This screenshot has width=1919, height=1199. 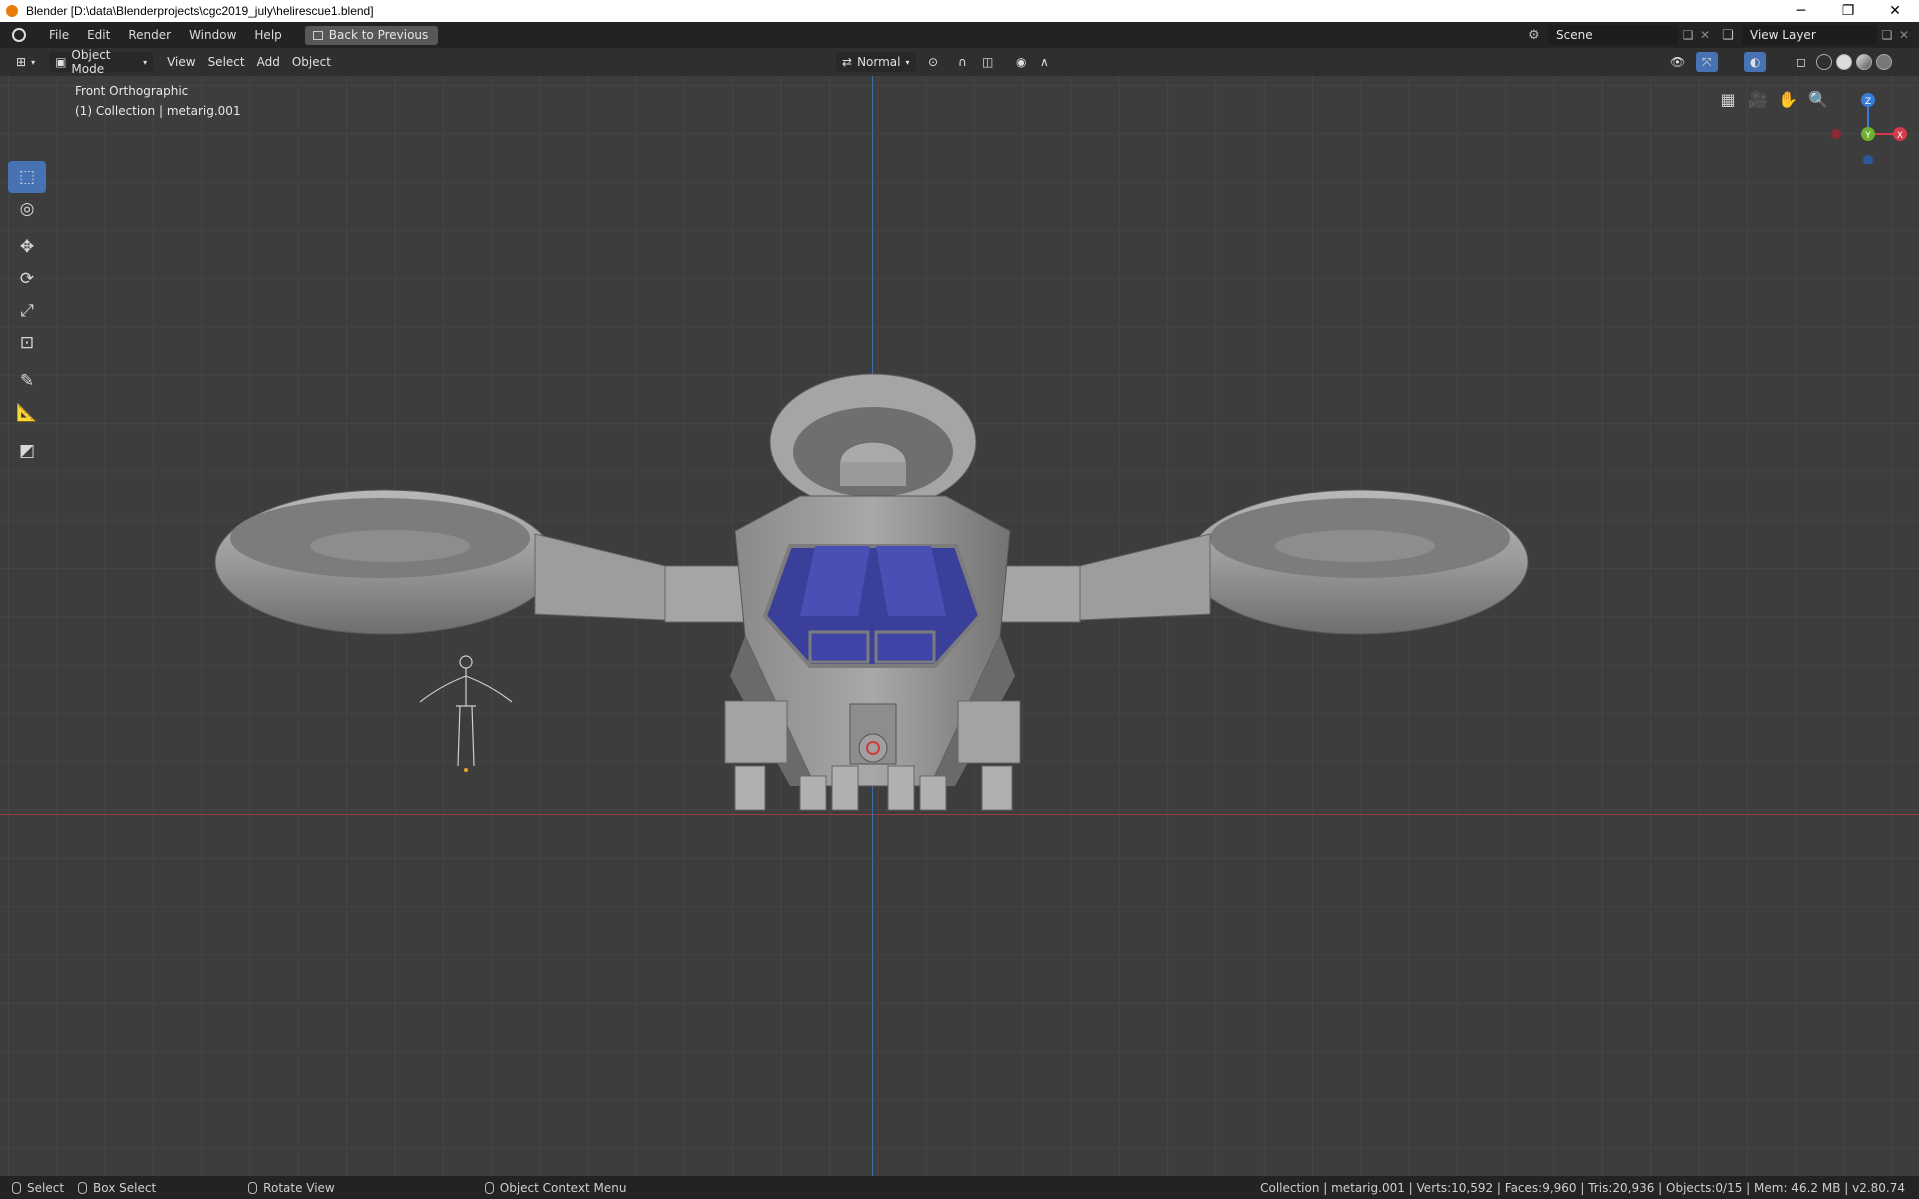 I want to click on svg-text: Y, so click(x=1867, y=136).